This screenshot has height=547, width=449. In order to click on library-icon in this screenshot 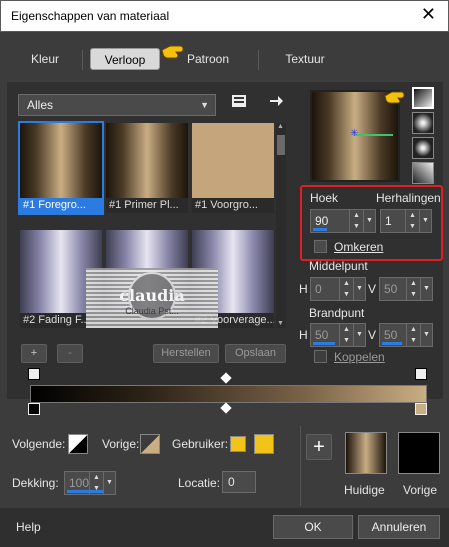, I will do `click(239, 101)`.